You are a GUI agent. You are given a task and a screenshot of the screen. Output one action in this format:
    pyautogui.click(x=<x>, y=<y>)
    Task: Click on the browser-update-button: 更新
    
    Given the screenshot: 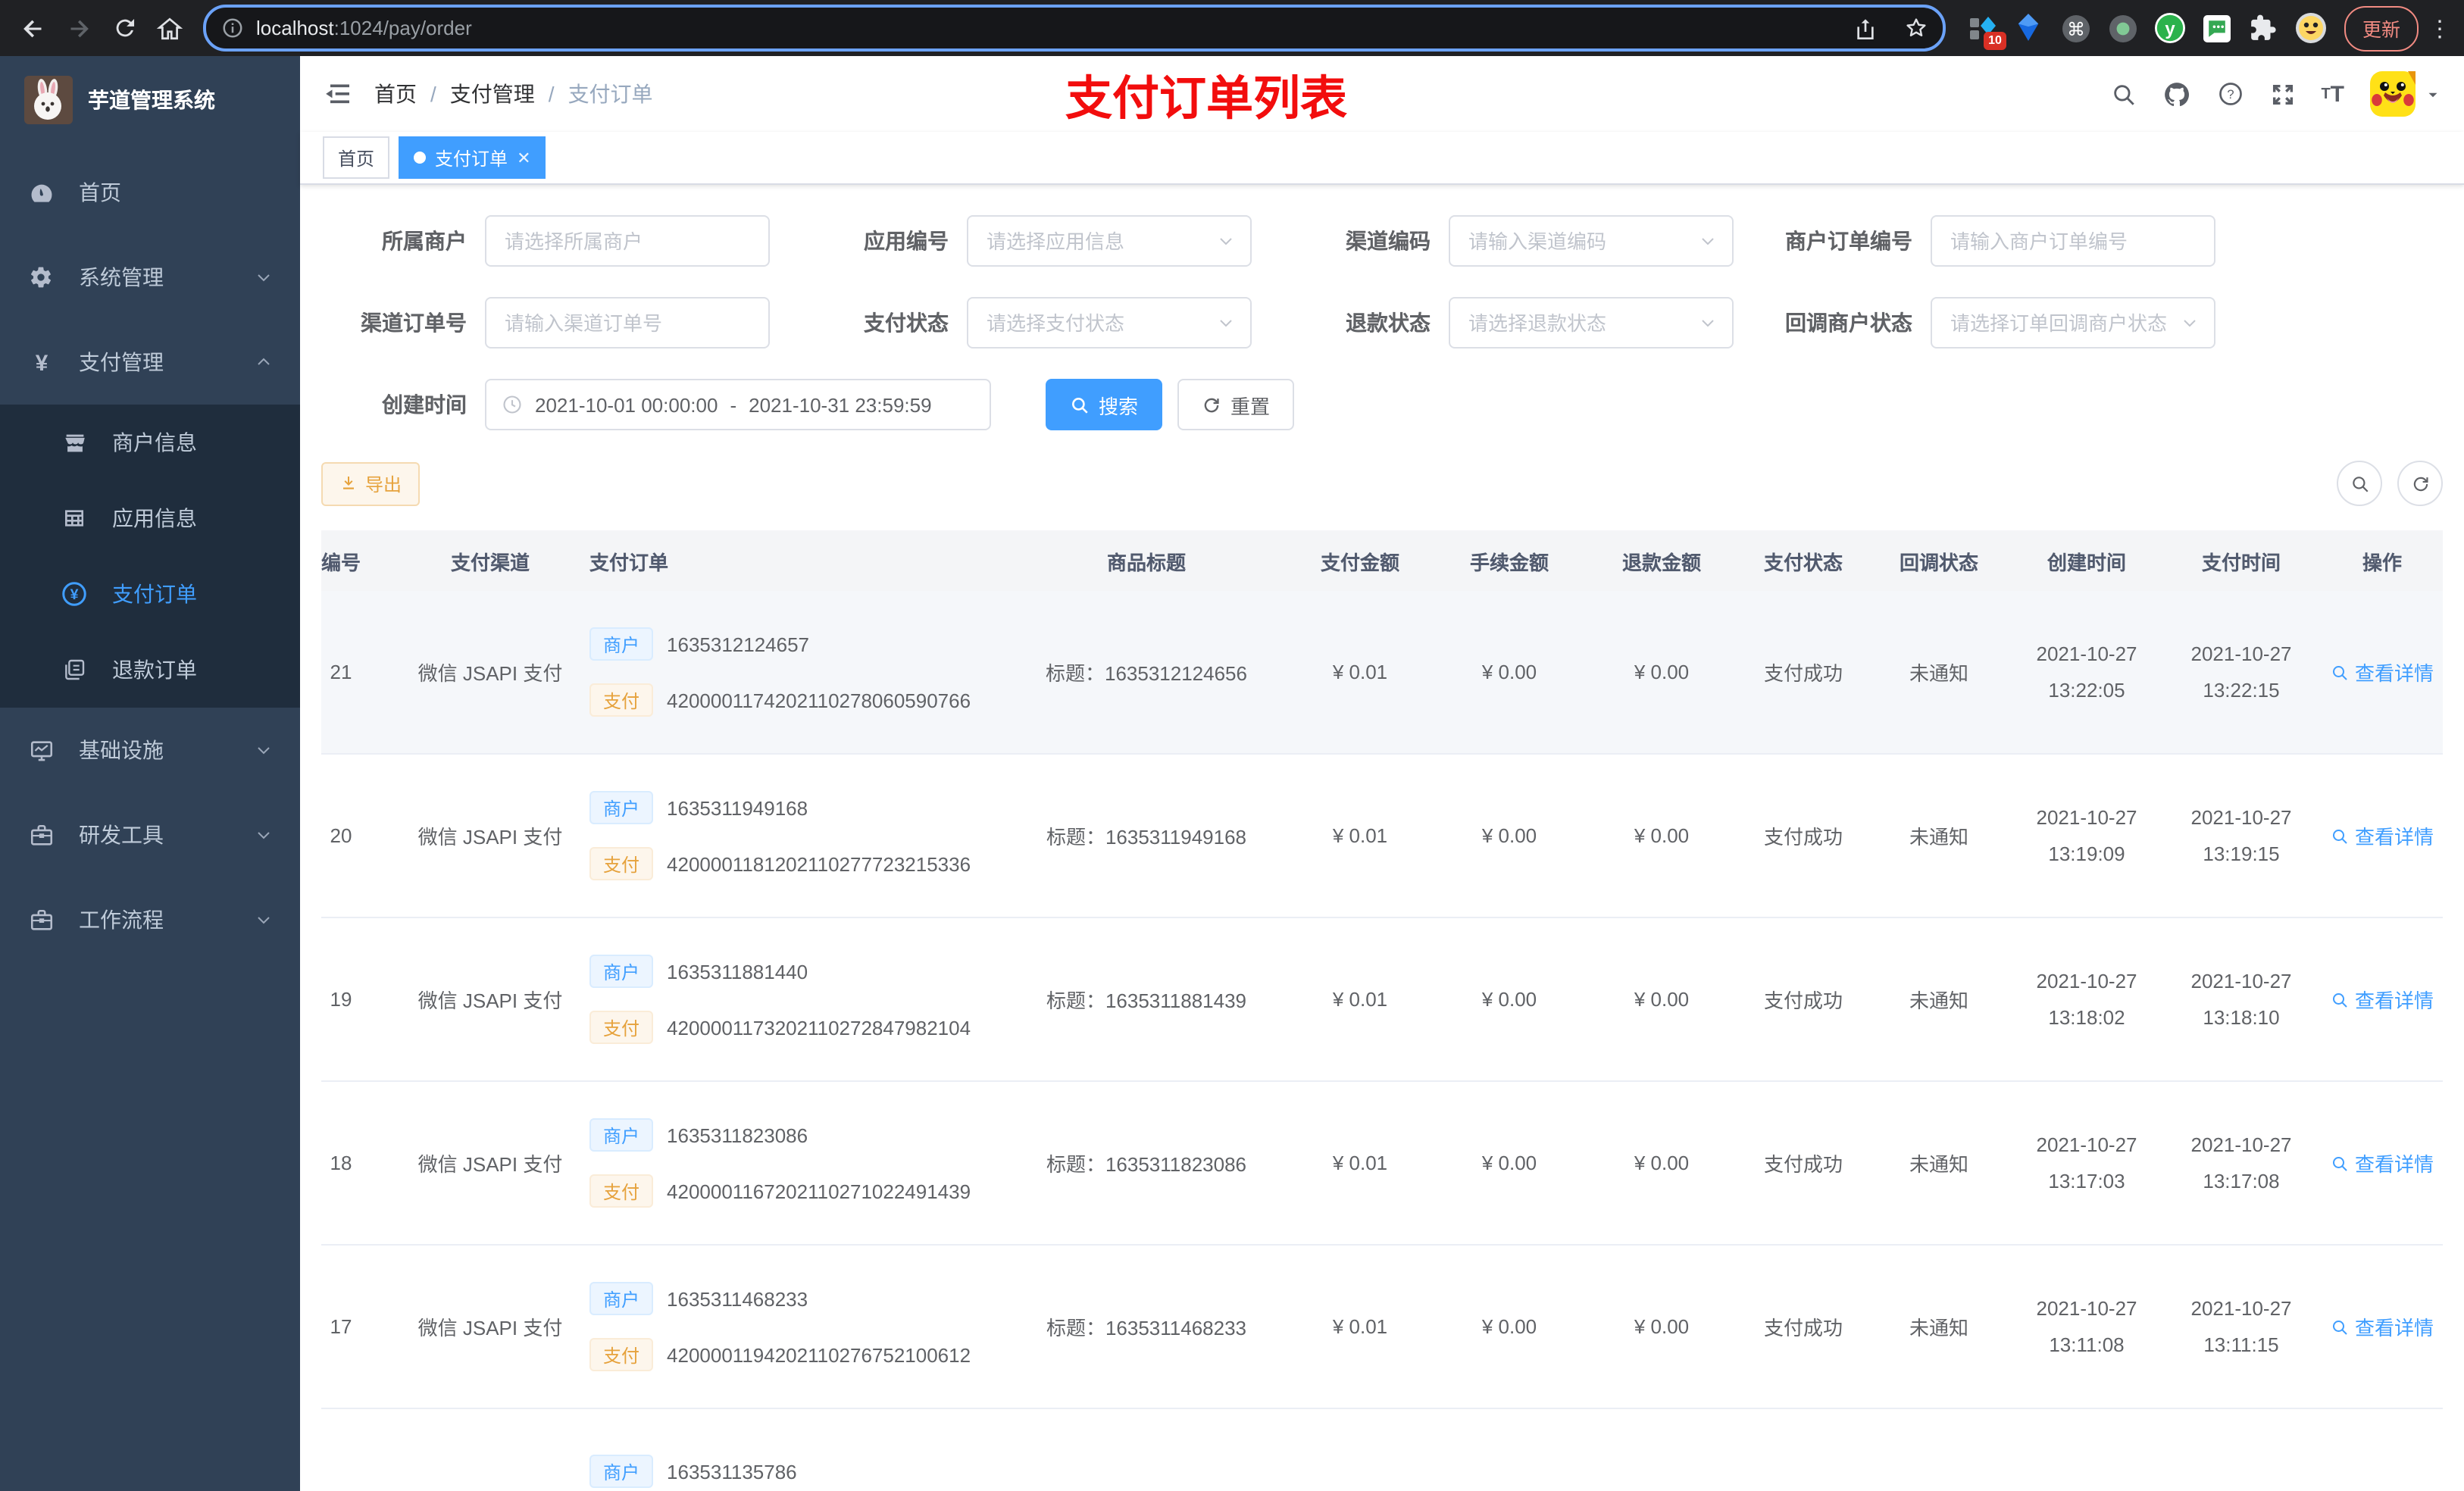 What is the action you would take?
    pyautogui.click(x=2381, y=28)
    